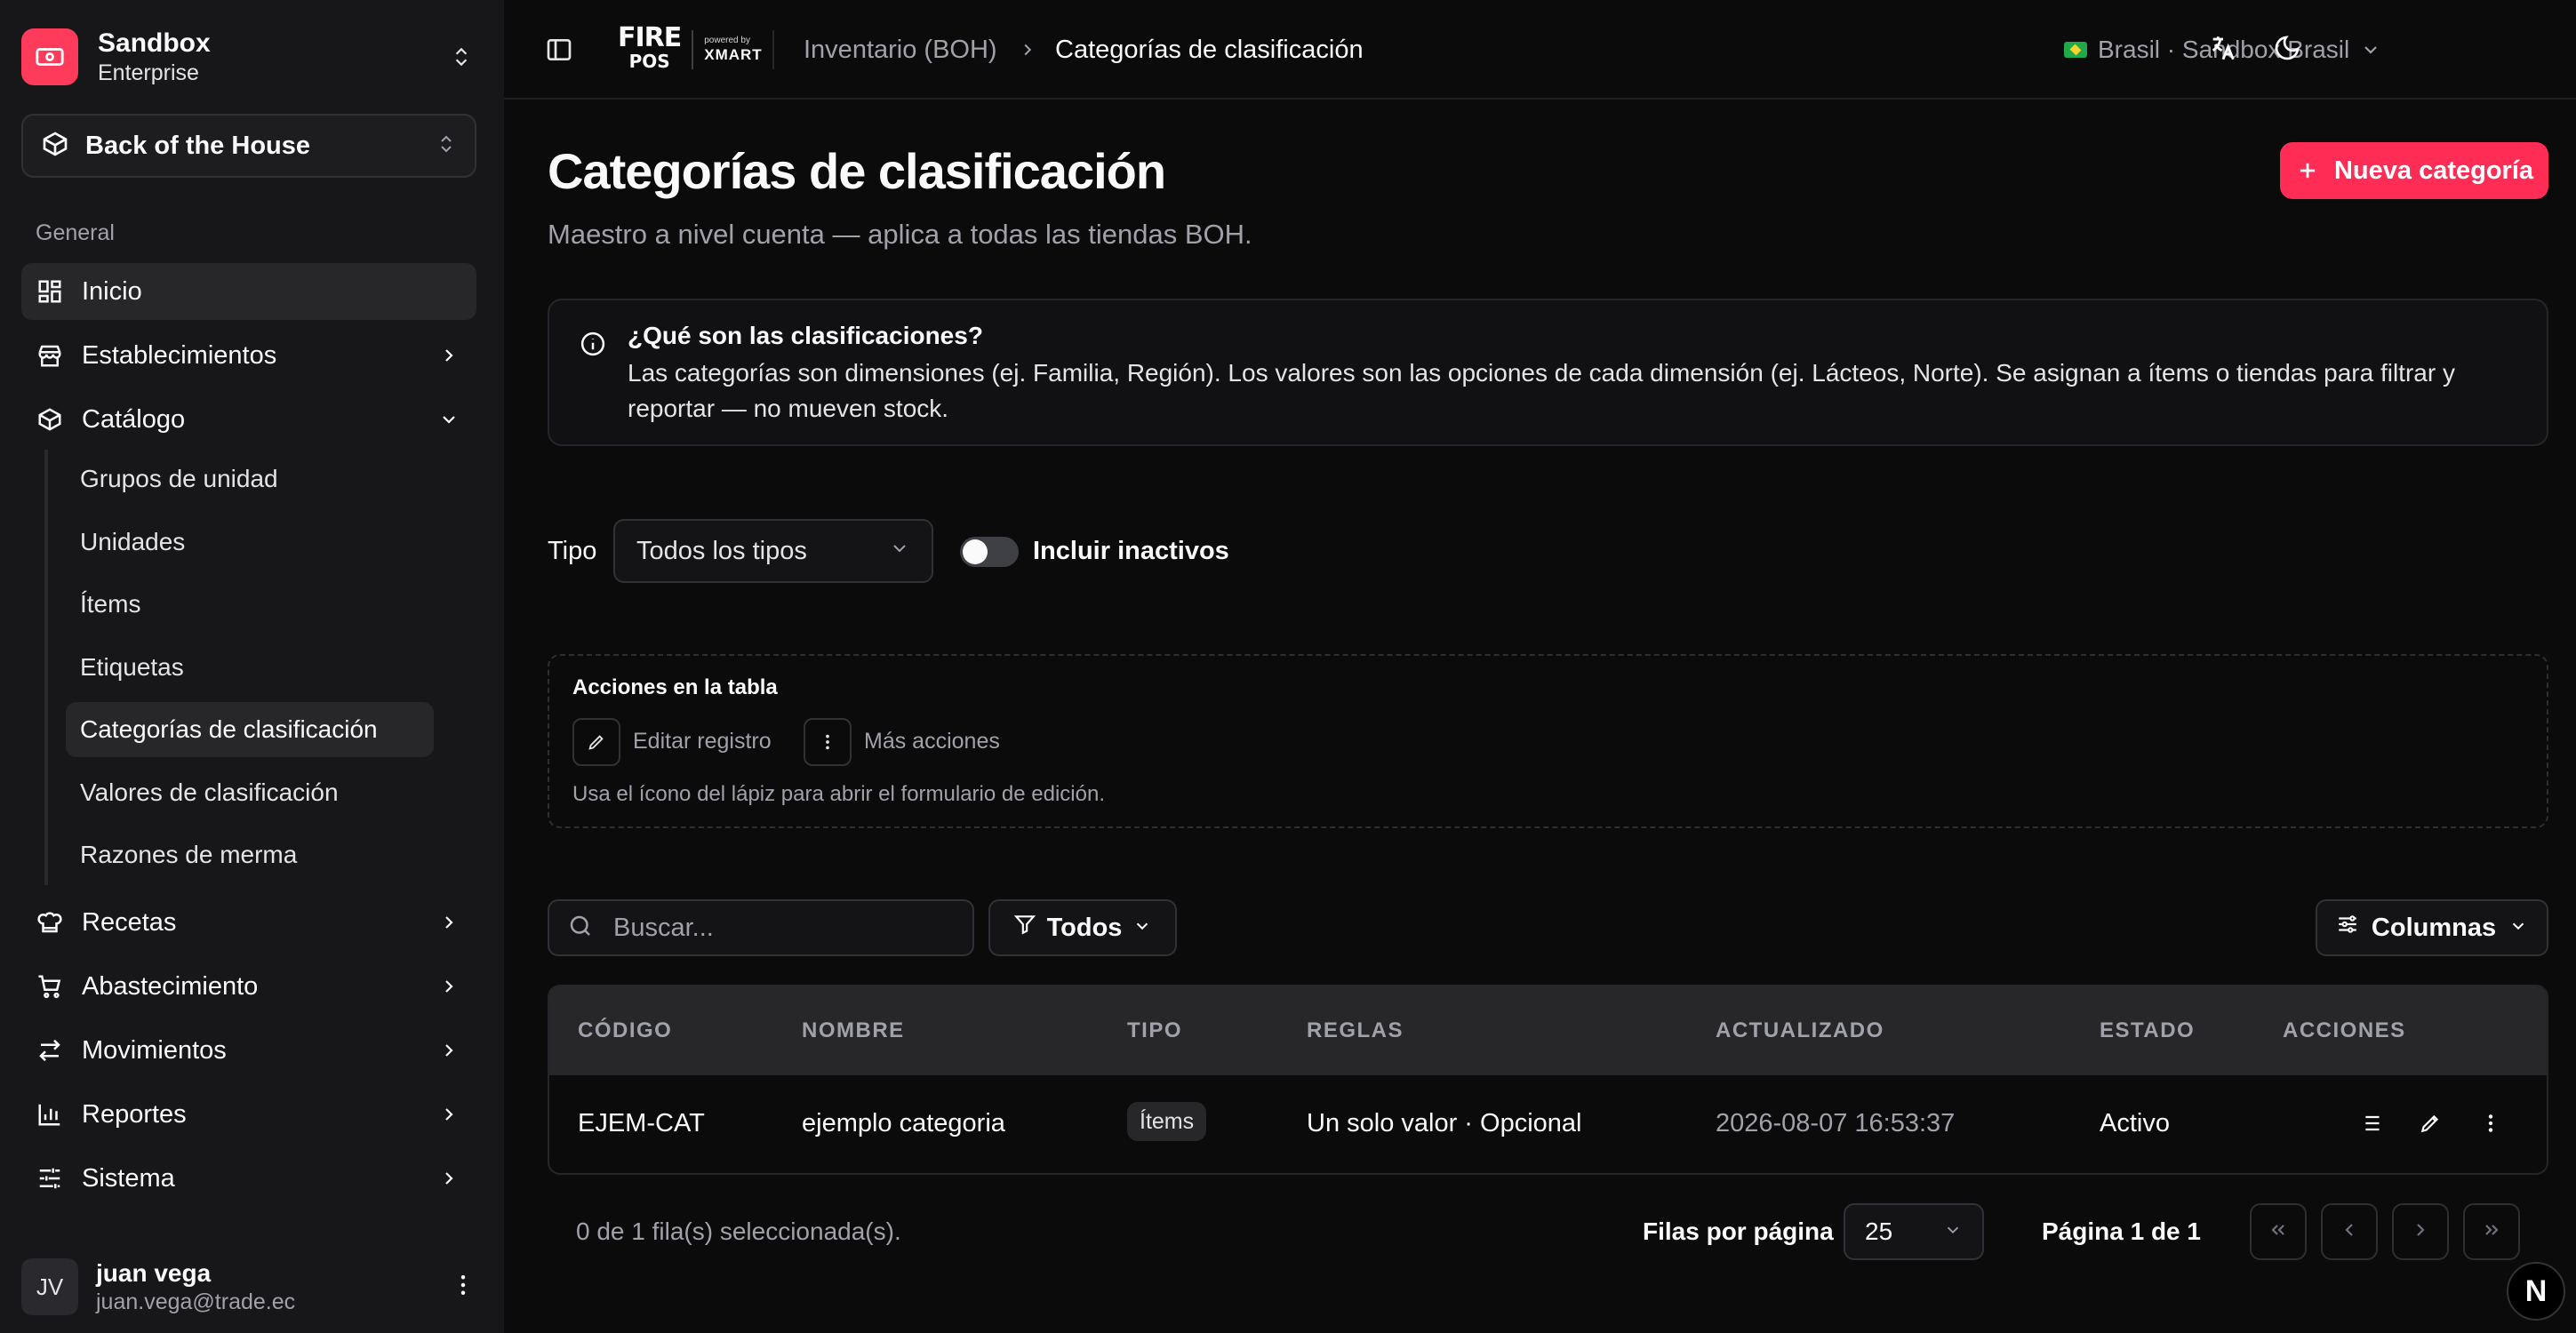 This screenshot has width=2576, height=1333. I want to click on type-badge: Ítems, so click(1167, 1121).